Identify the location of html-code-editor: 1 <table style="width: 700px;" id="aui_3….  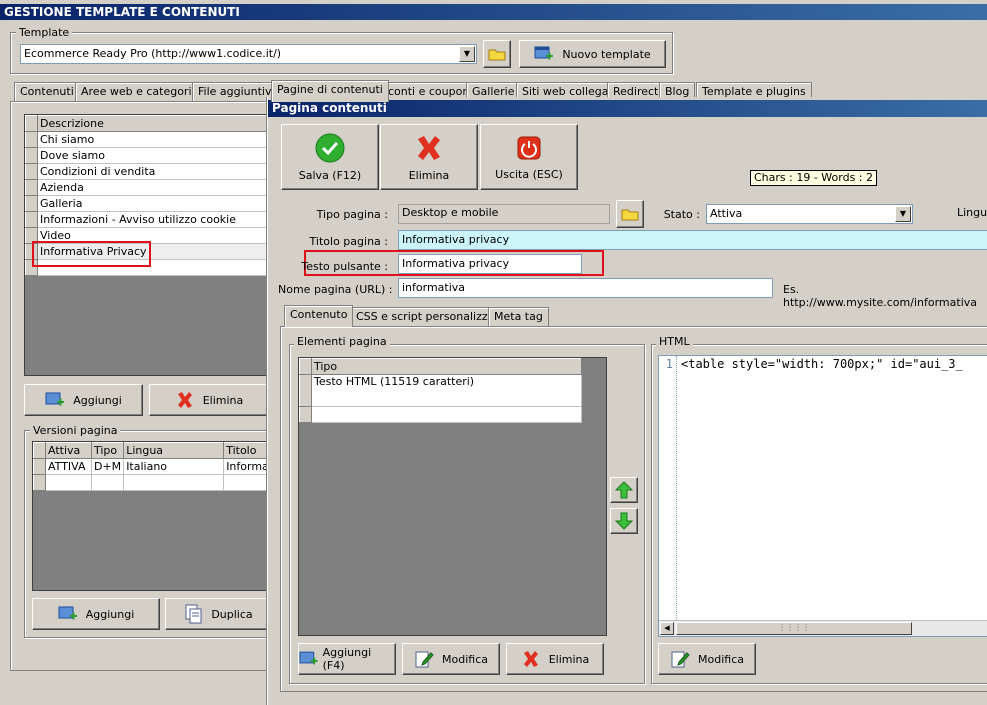
(822, 496).